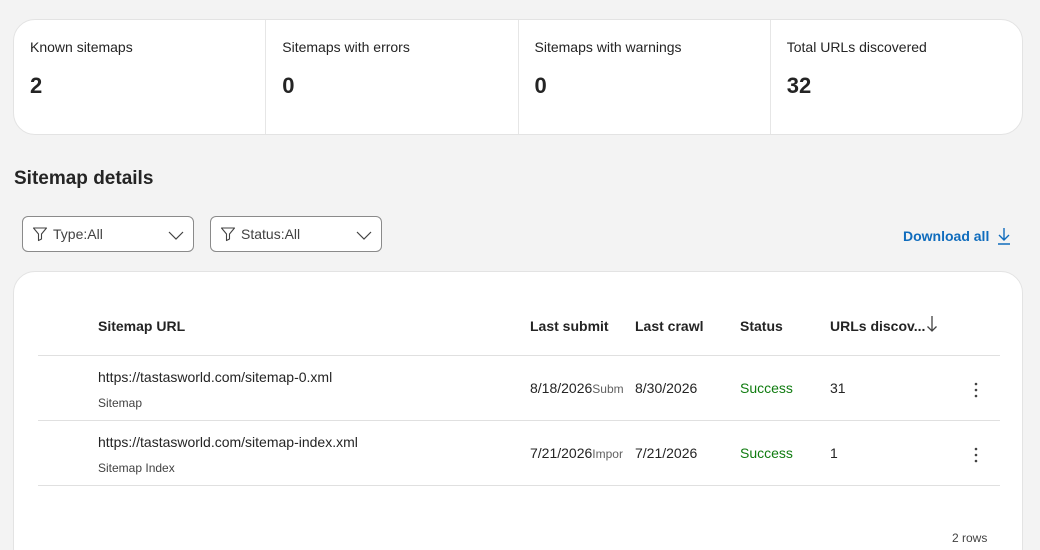  Describe the element at coordinates (970, 538) in the screenshot. I see `row-count: 2 rows` at that location.